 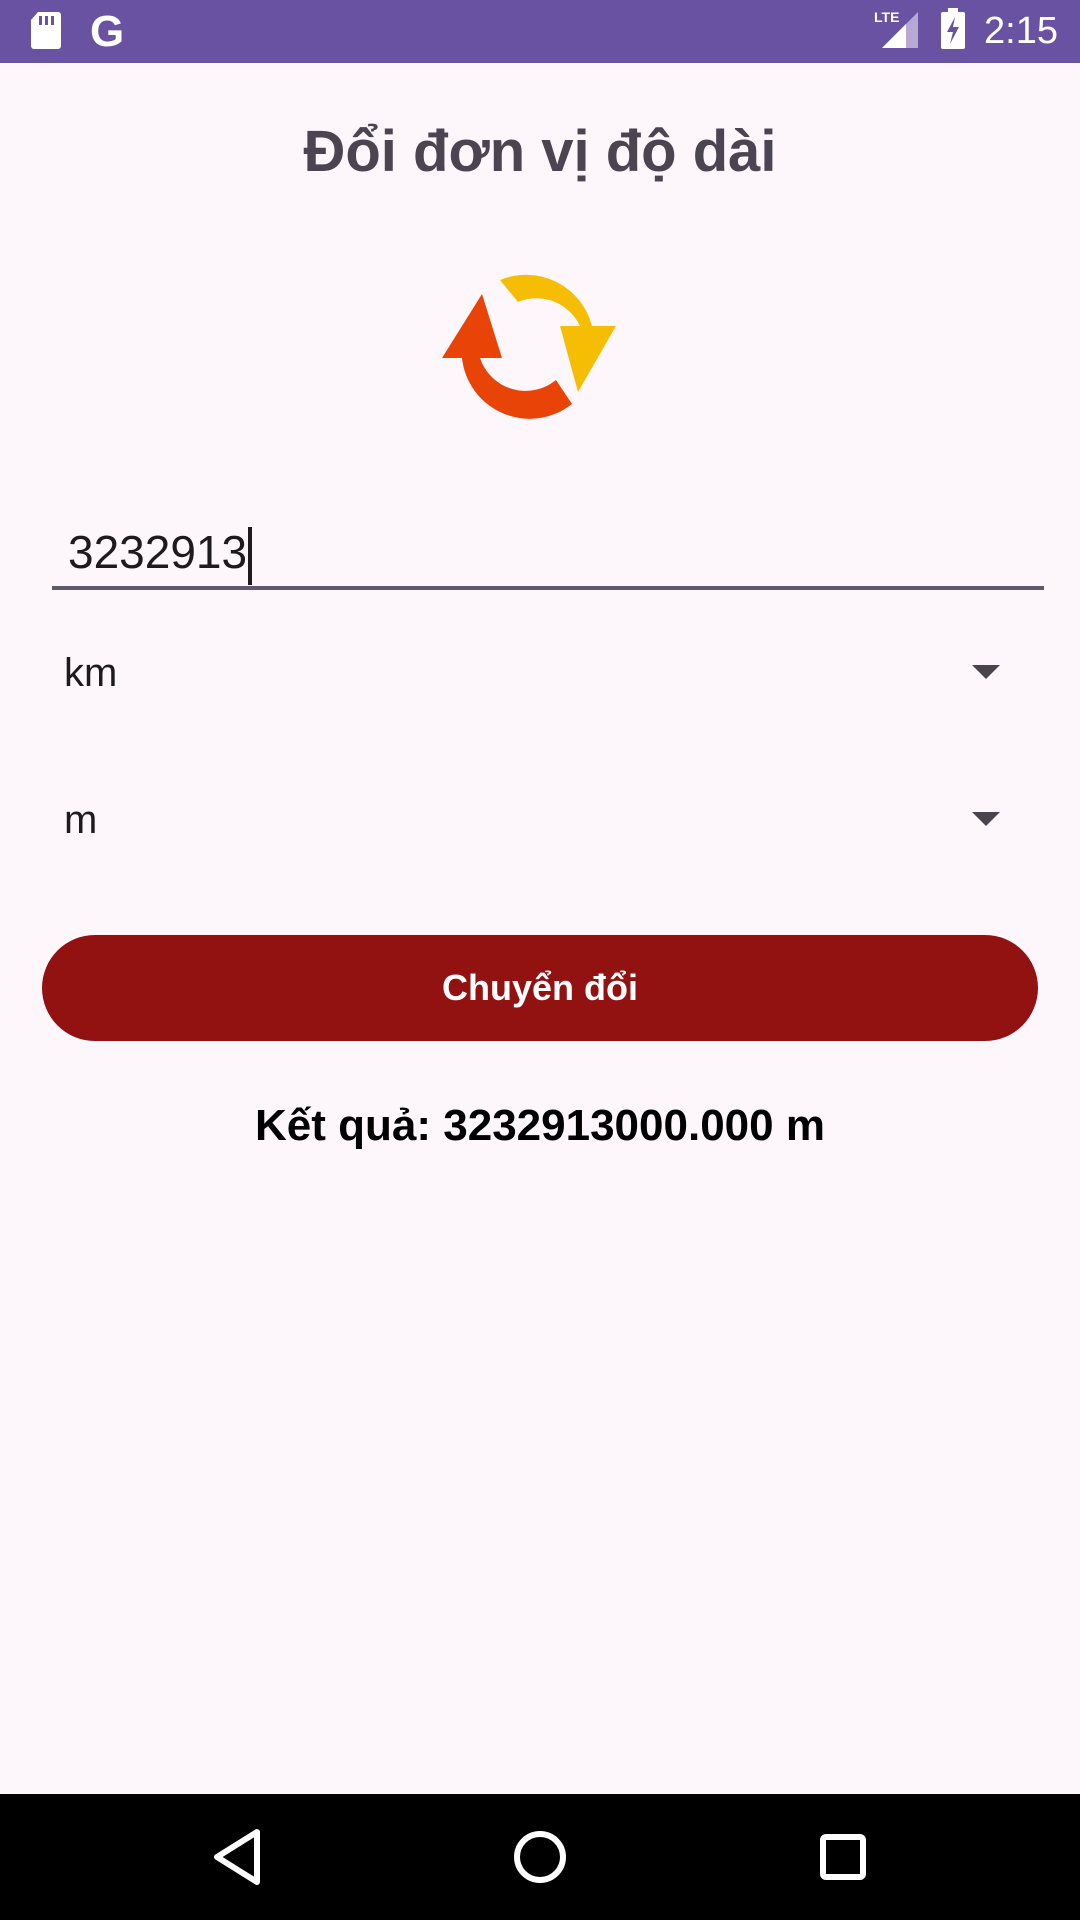 I want to click on navigation-bar, so click(x=540, y=1857).